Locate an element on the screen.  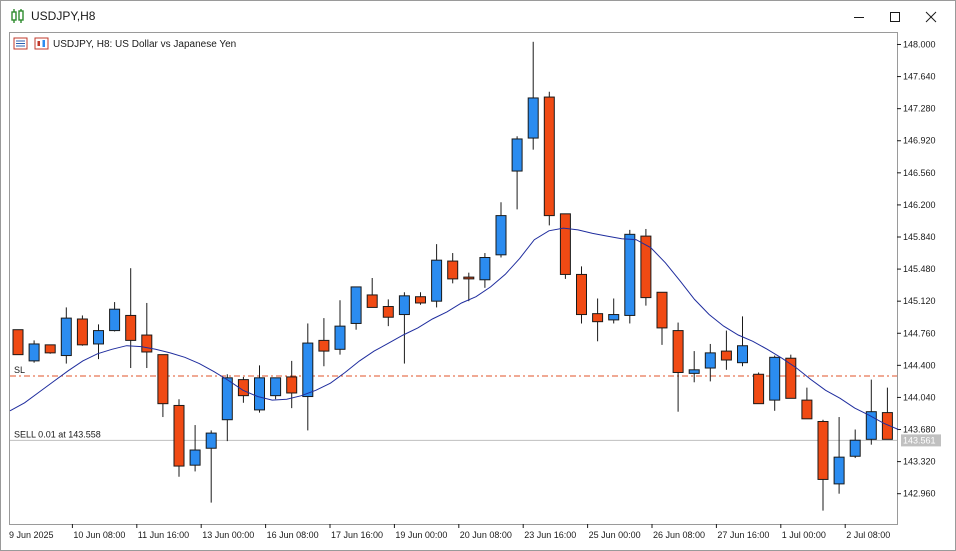
price-tick-label: 143.680 is located at coordinates (919, 430).